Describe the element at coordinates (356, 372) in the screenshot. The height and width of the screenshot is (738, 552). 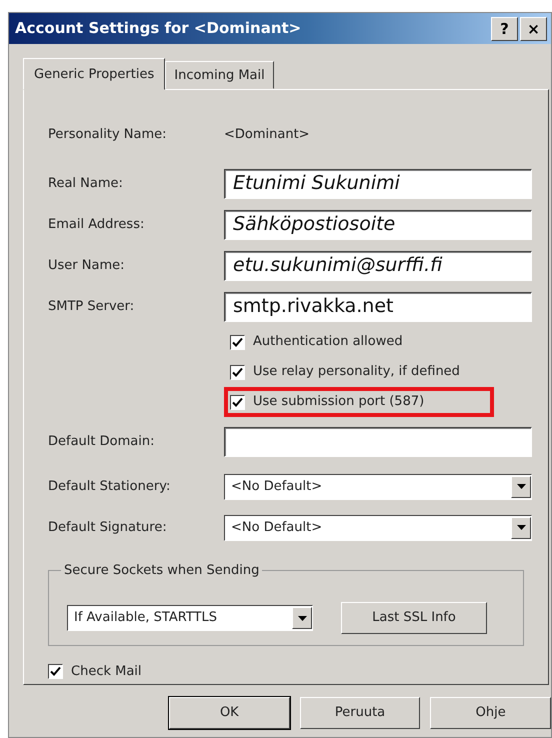
I see `checkbox-label: Use relay personality, if defined` at that location.